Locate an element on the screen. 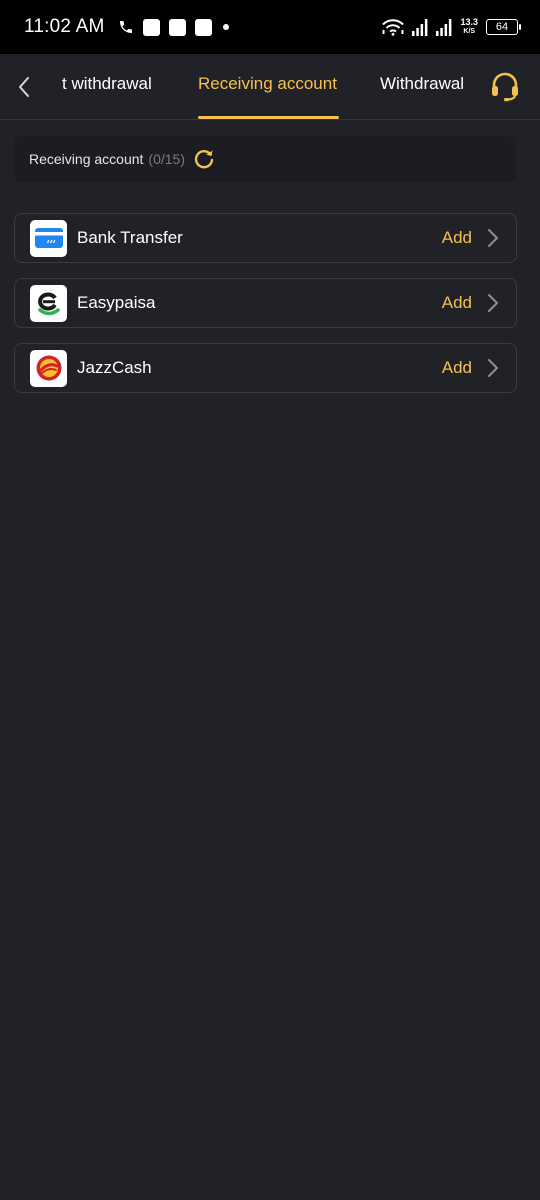  refresh-icon is located at coordinates (204, 159).